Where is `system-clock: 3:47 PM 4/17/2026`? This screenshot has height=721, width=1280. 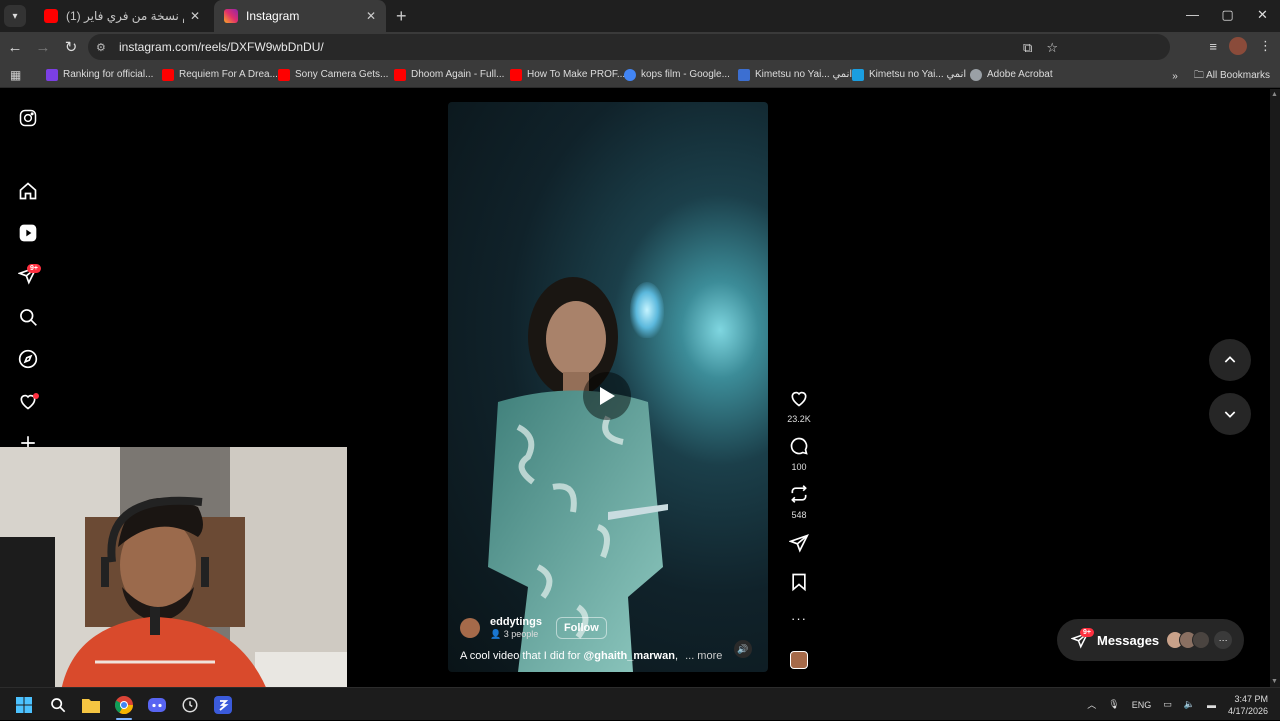 system-clock: 3:47 PM 4/17/2026 is located at coordinates (1248, 705).